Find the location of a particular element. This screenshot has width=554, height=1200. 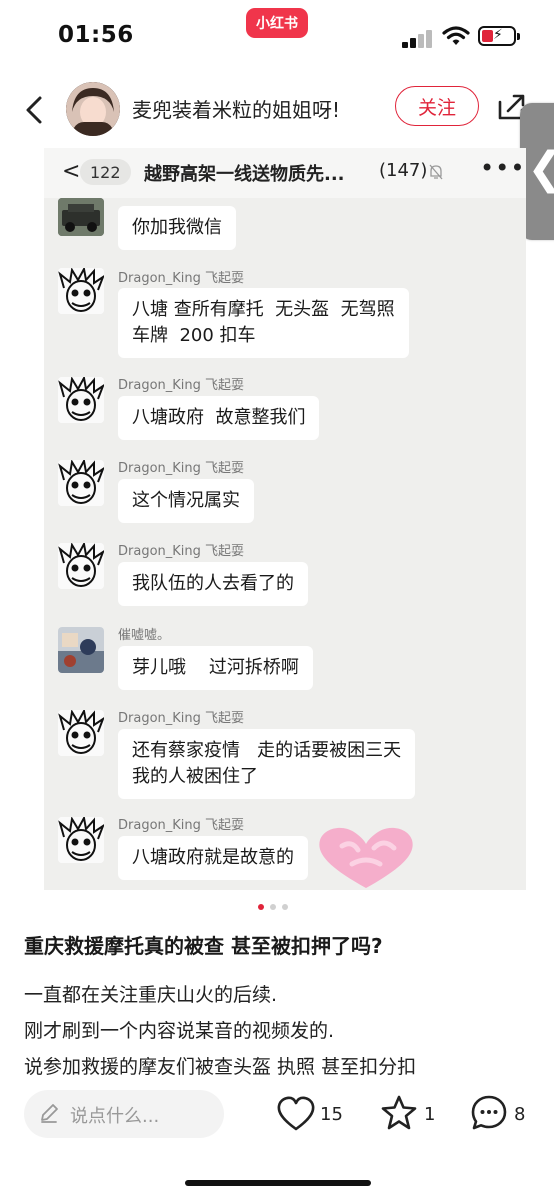

photo-avatar is located at coordinates (81, 650).